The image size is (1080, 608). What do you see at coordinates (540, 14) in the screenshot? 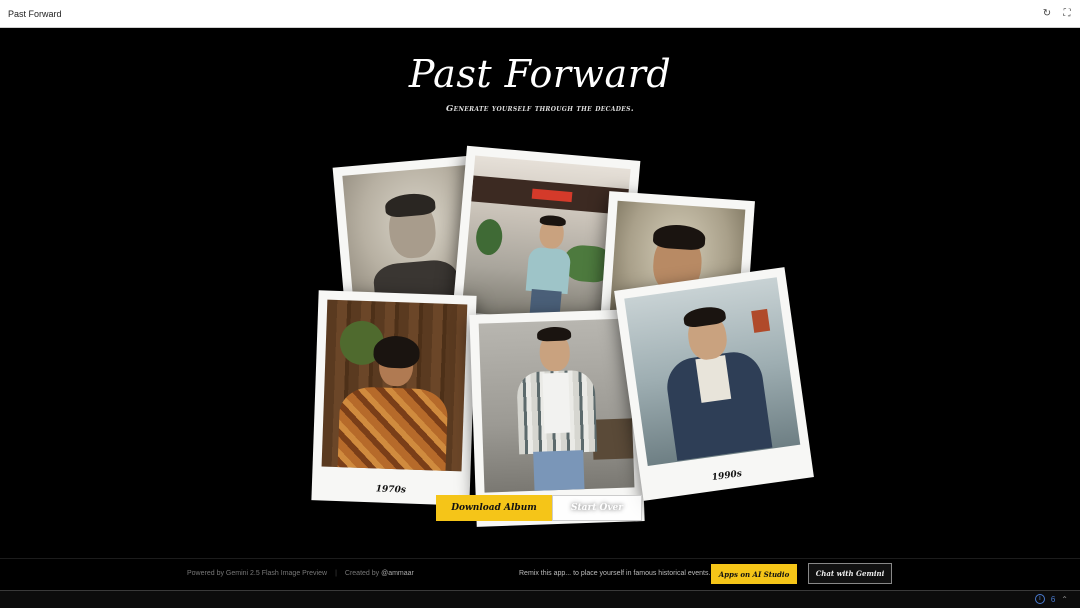
I see `app-topbar: Past Forward ↻ ⛶` at bounding box center [540, 14].